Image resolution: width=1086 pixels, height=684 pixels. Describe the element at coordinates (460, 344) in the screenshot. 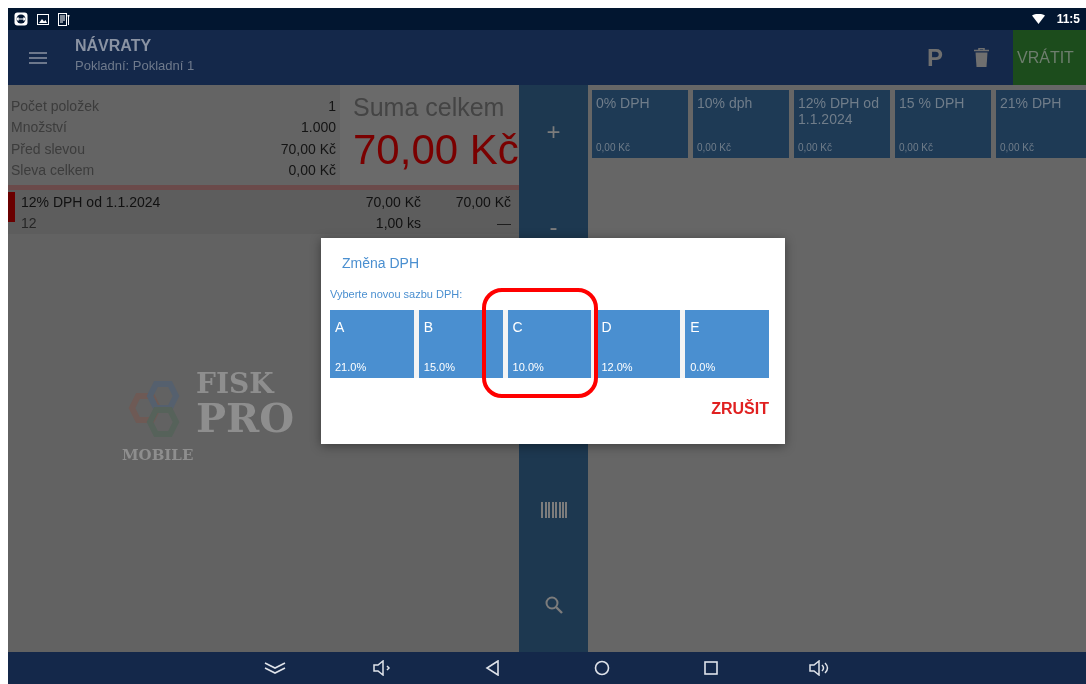

I see `vat-option-button: B 15.0%` at that location.